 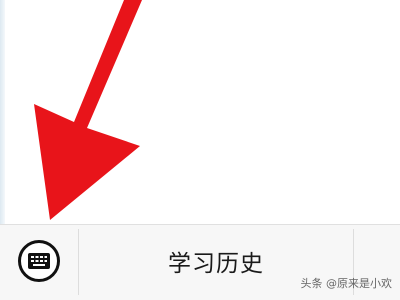 I want to click on keyboard-icon, so click(x=39, y=261).